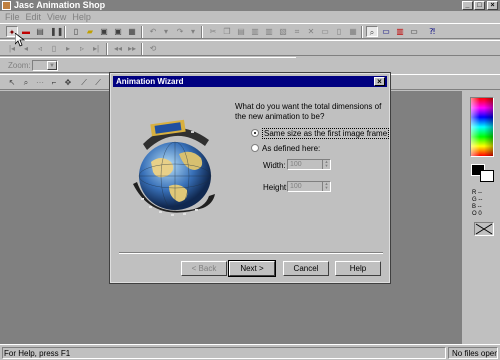 The image size is (500, 360). I want to click on globe-film-illustration, so click(174, 167).